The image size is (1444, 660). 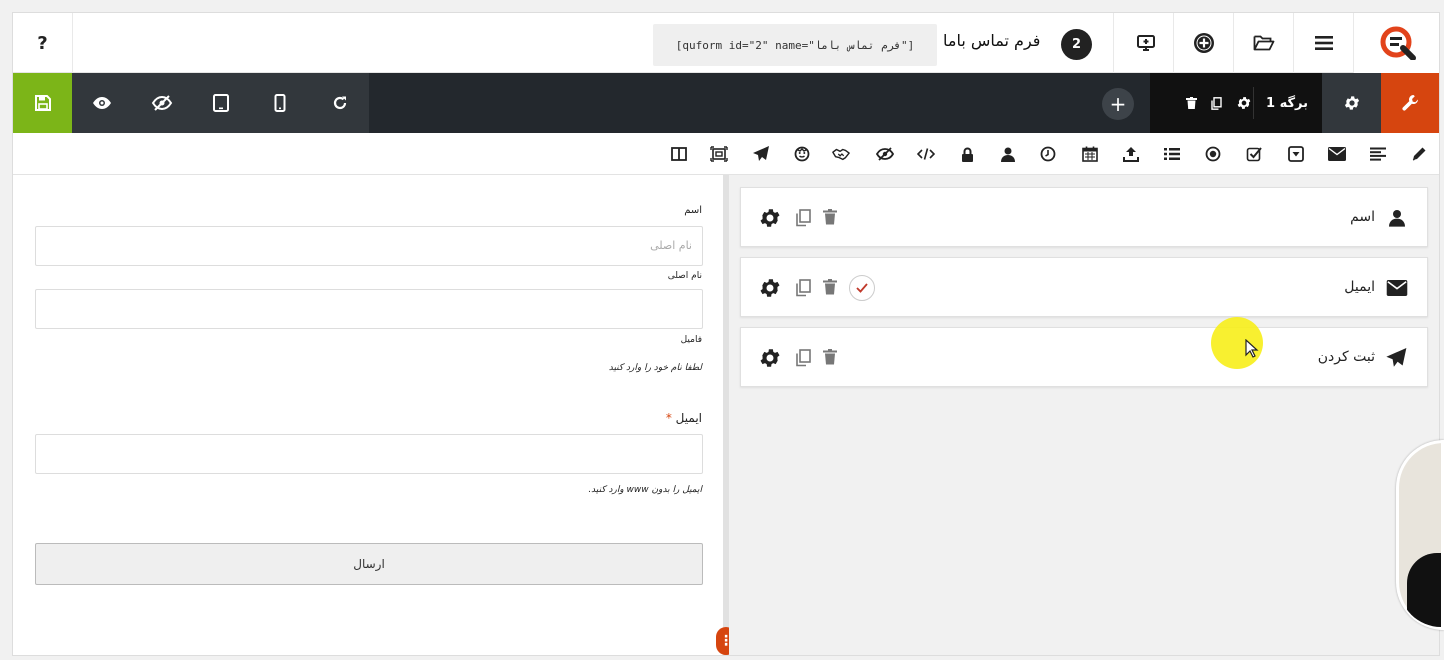 I want to click on recaptcha-icon, so click(x=841, y=154).